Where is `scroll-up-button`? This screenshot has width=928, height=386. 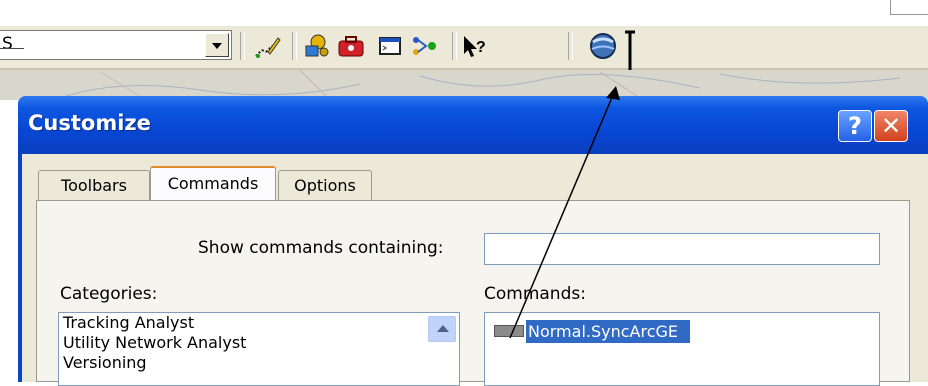
scroll-up-button is located at coordinates (442, 329).